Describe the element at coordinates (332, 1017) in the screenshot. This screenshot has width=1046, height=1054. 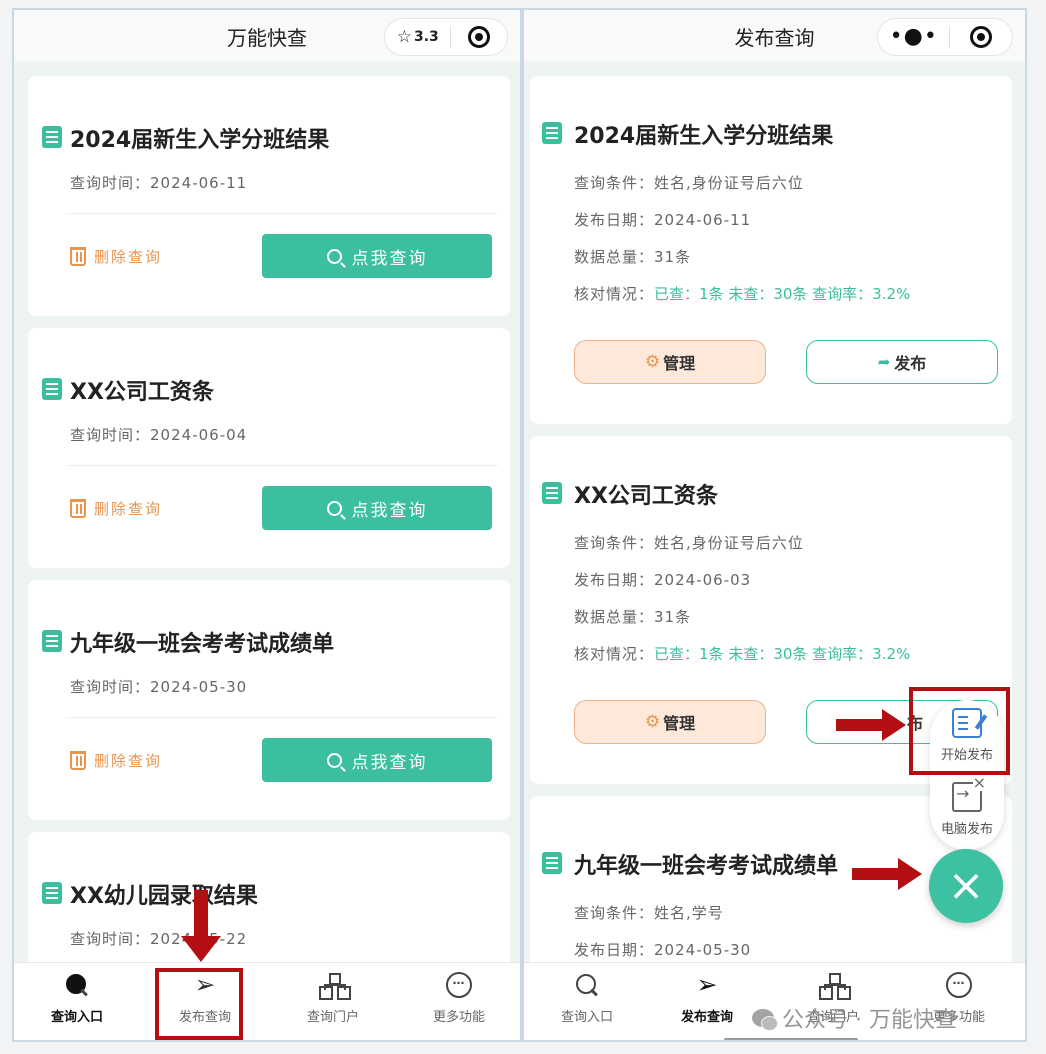
I see `tab-label: 查询门户` at that location.